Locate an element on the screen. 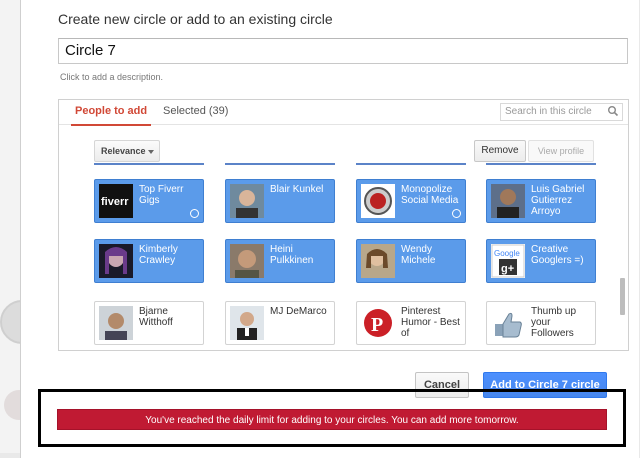  pinterest-logo-icon: P is located at coordinates (378, 323).